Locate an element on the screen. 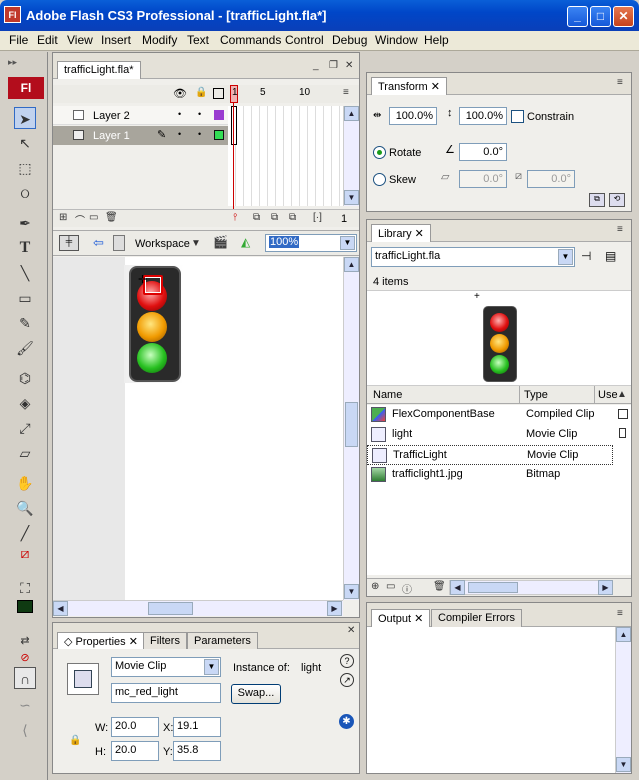  new-symbol-icon: ⊕ is located at coordinates (375, 586).